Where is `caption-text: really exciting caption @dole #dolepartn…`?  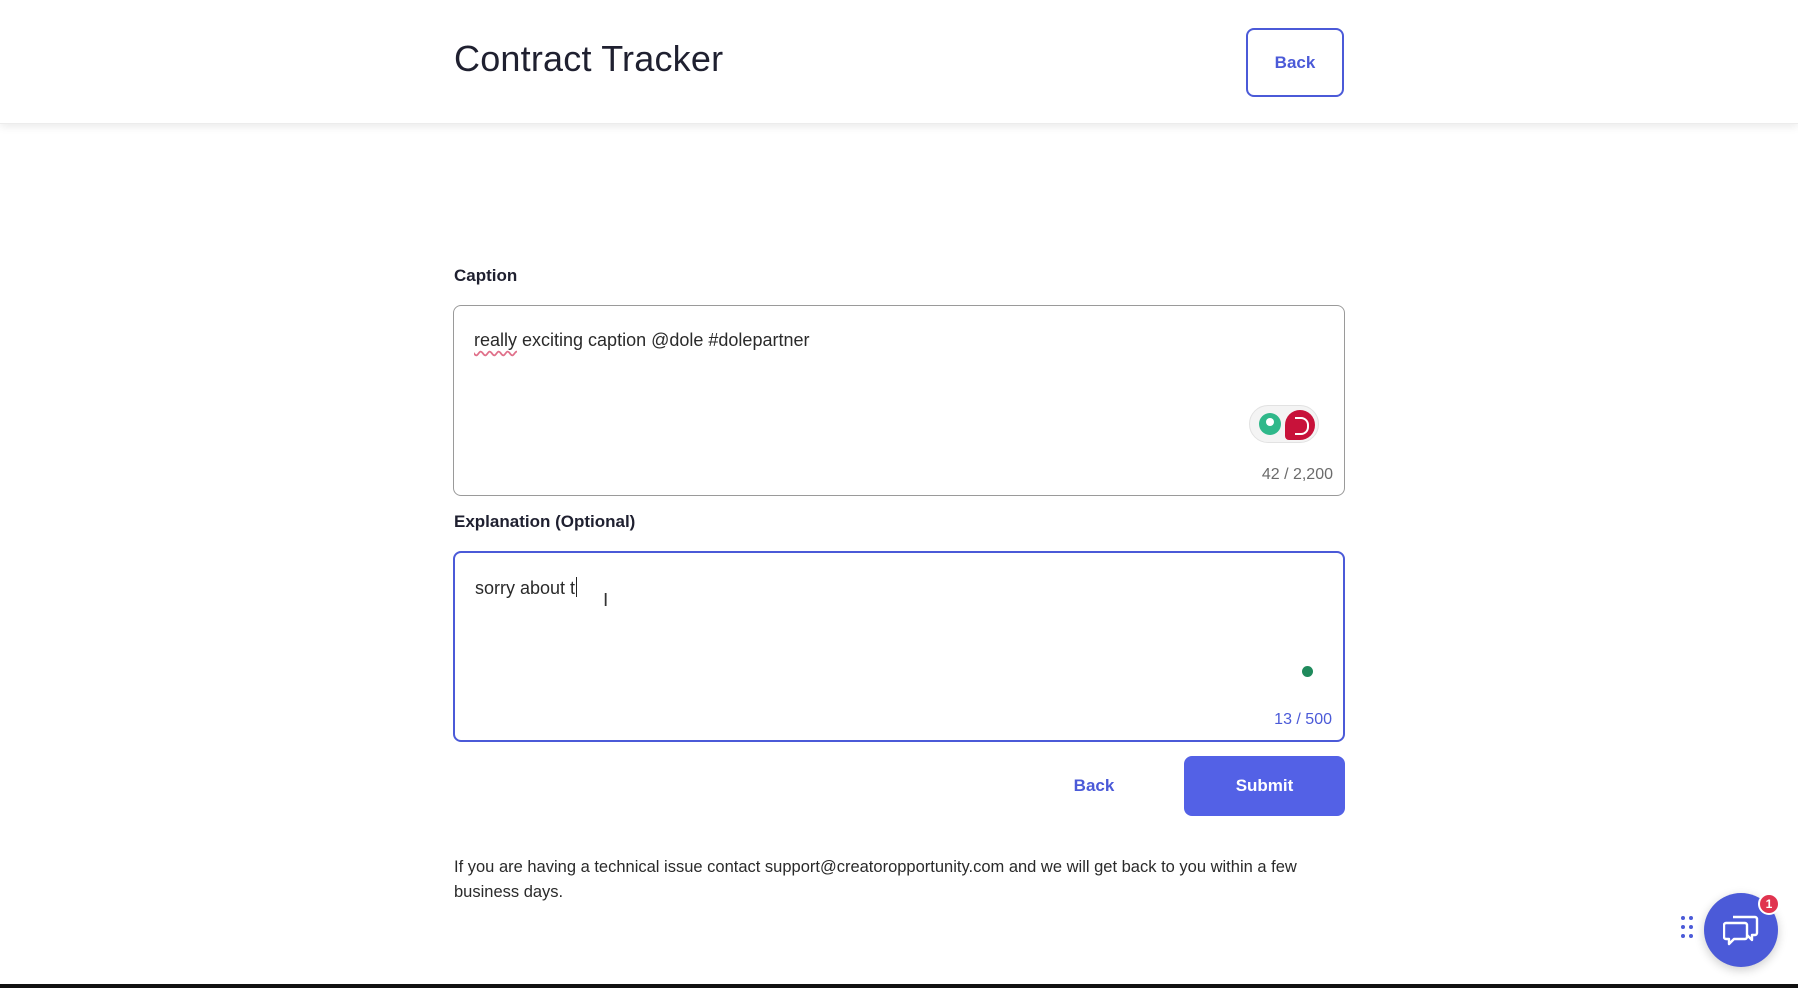
caption-text: really exciting caption @dole #dolepartn… is located at coordinates (641, 340).